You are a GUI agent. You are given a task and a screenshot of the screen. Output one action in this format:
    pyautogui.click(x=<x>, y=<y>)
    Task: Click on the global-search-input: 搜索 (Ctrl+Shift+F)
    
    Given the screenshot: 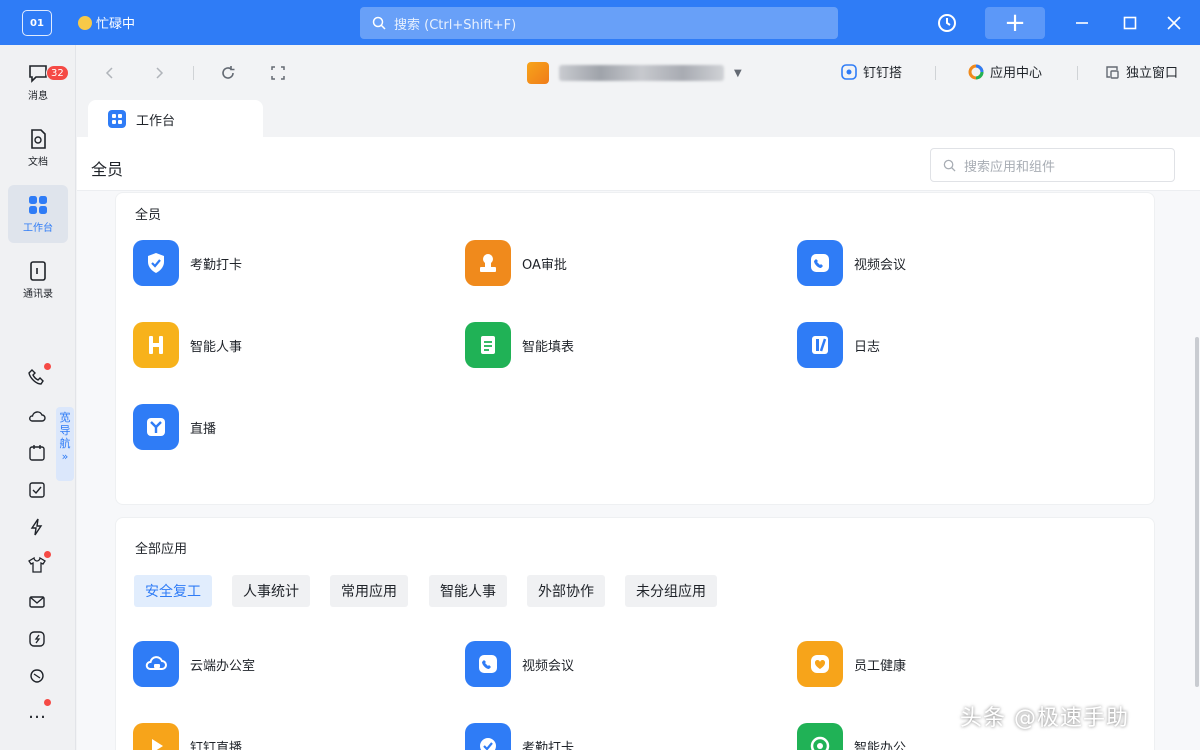 What is the action you would take?
    pyautogui.click(x=599, y=23)
    